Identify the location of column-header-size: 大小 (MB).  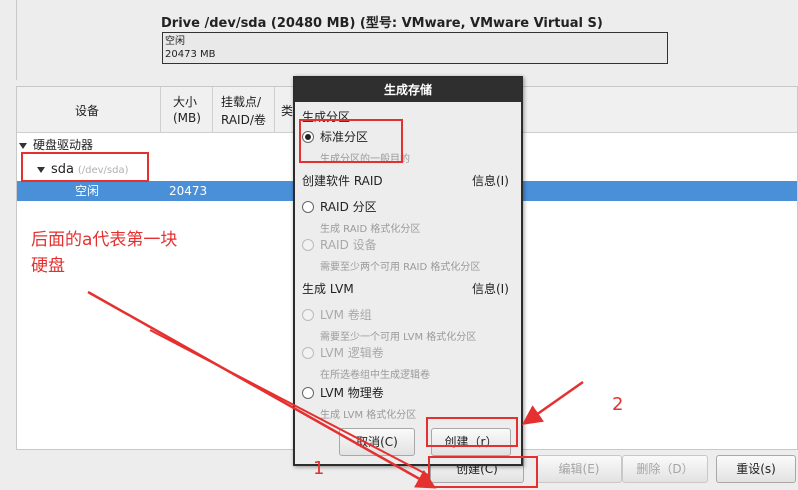
(187, 110).